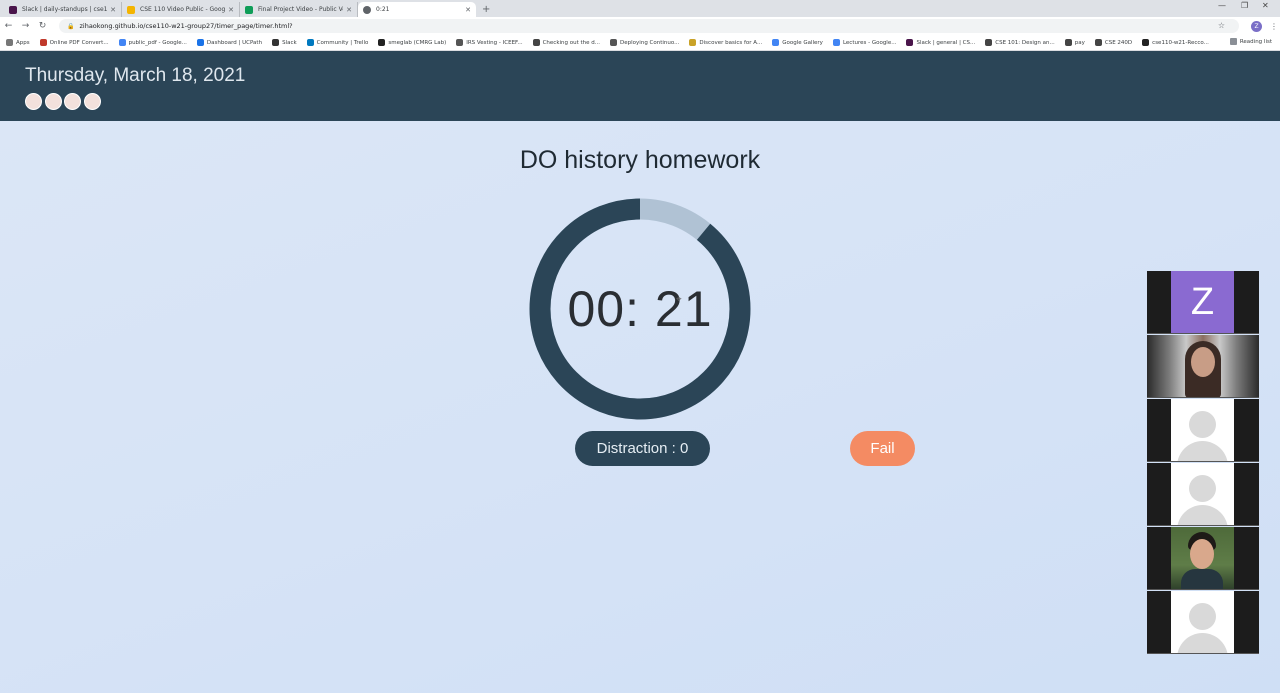  Describe the element at coordinates (70, 26) in the screenshot. I see `lock-icon: 🔒` at that location.